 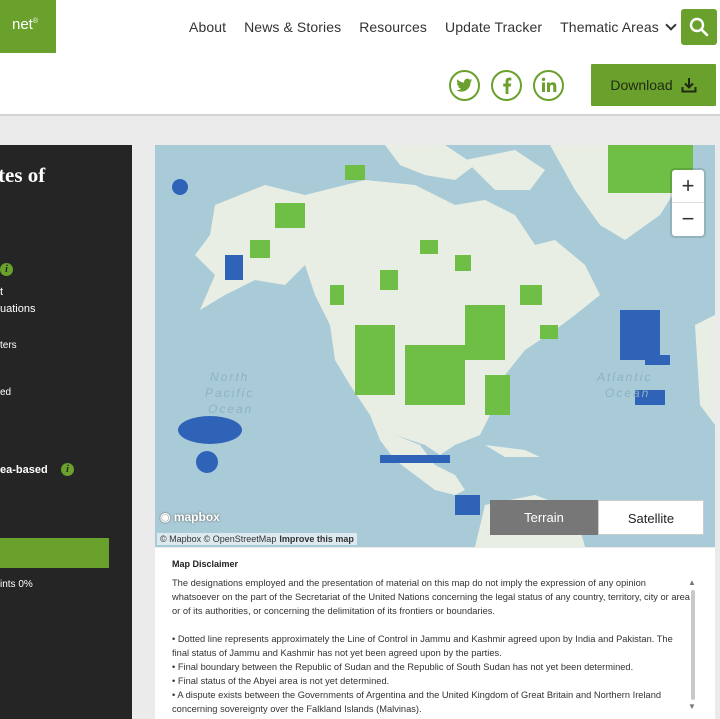 I want to click on twitter-icon, so click(x=464, y=85).